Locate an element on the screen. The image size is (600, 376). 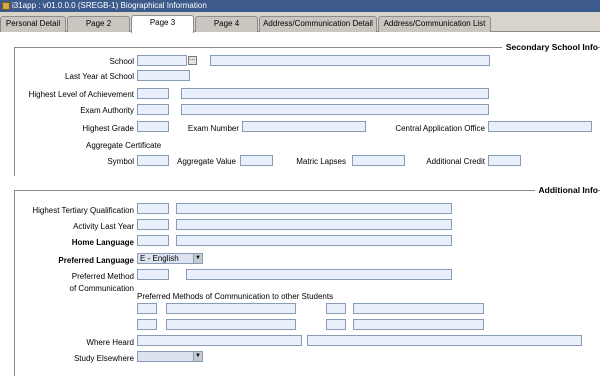
method-other-2-desc-field is located at coordinates (418, 308).